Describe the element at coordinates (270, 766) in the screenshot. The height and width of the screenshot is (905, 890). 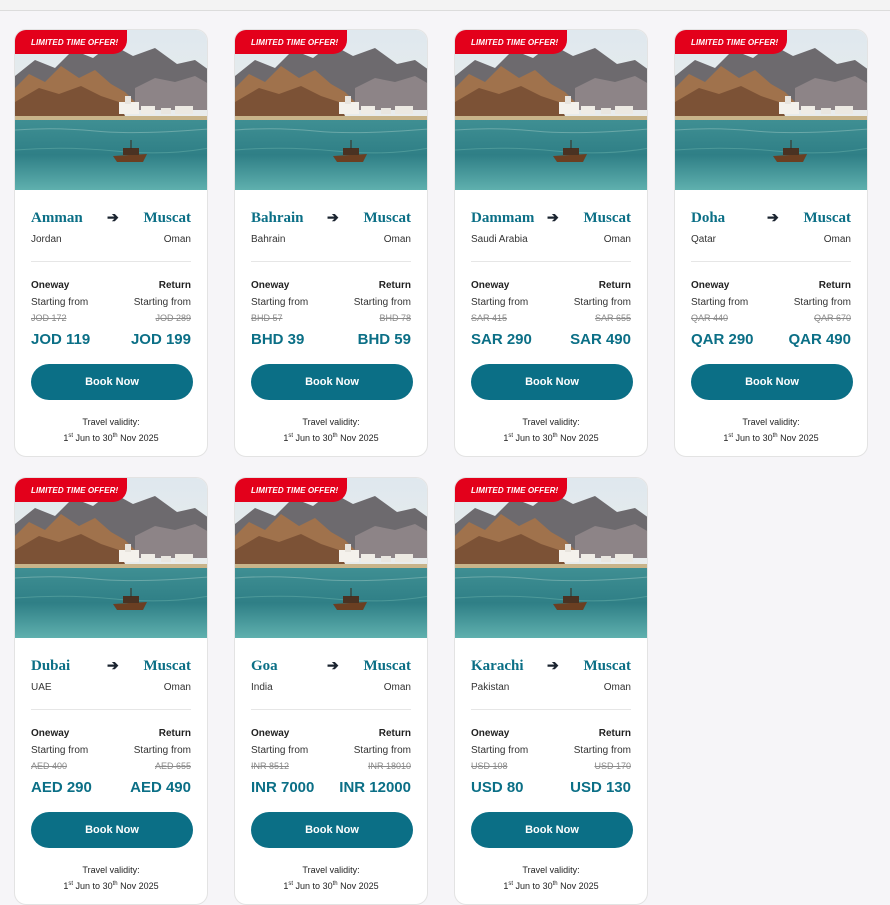
I see `oneway-old-price: INR 8512` at that location.